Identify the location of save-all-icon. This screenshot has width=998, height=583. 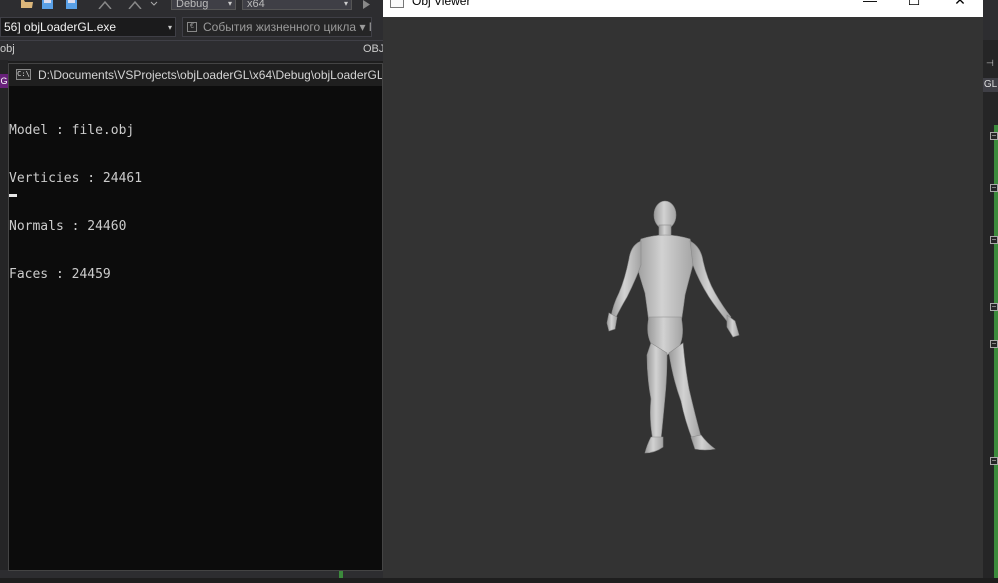
(70, 4).